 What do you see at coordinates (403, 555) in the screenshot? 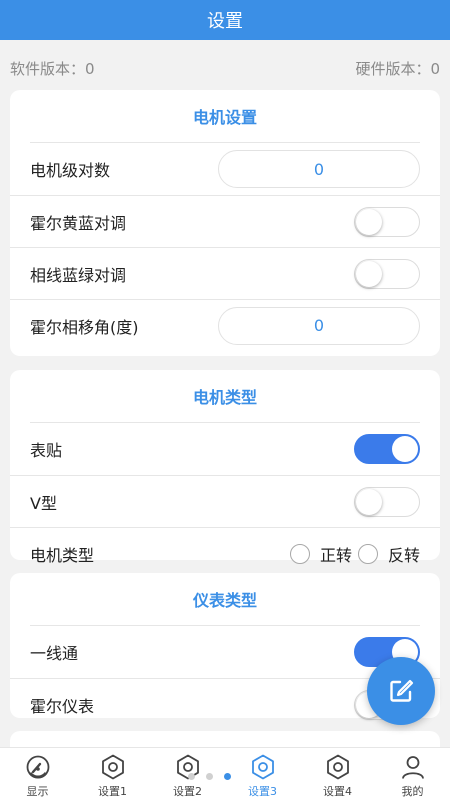
I see `reverse-label: 反转` at bounding box center [403, 555].